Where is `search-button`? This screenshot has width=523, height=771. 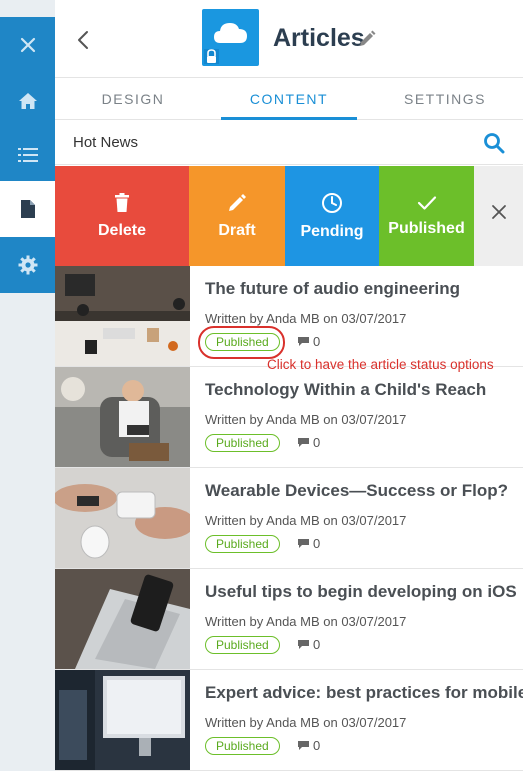
search-button is located at coordinates (494, 145).